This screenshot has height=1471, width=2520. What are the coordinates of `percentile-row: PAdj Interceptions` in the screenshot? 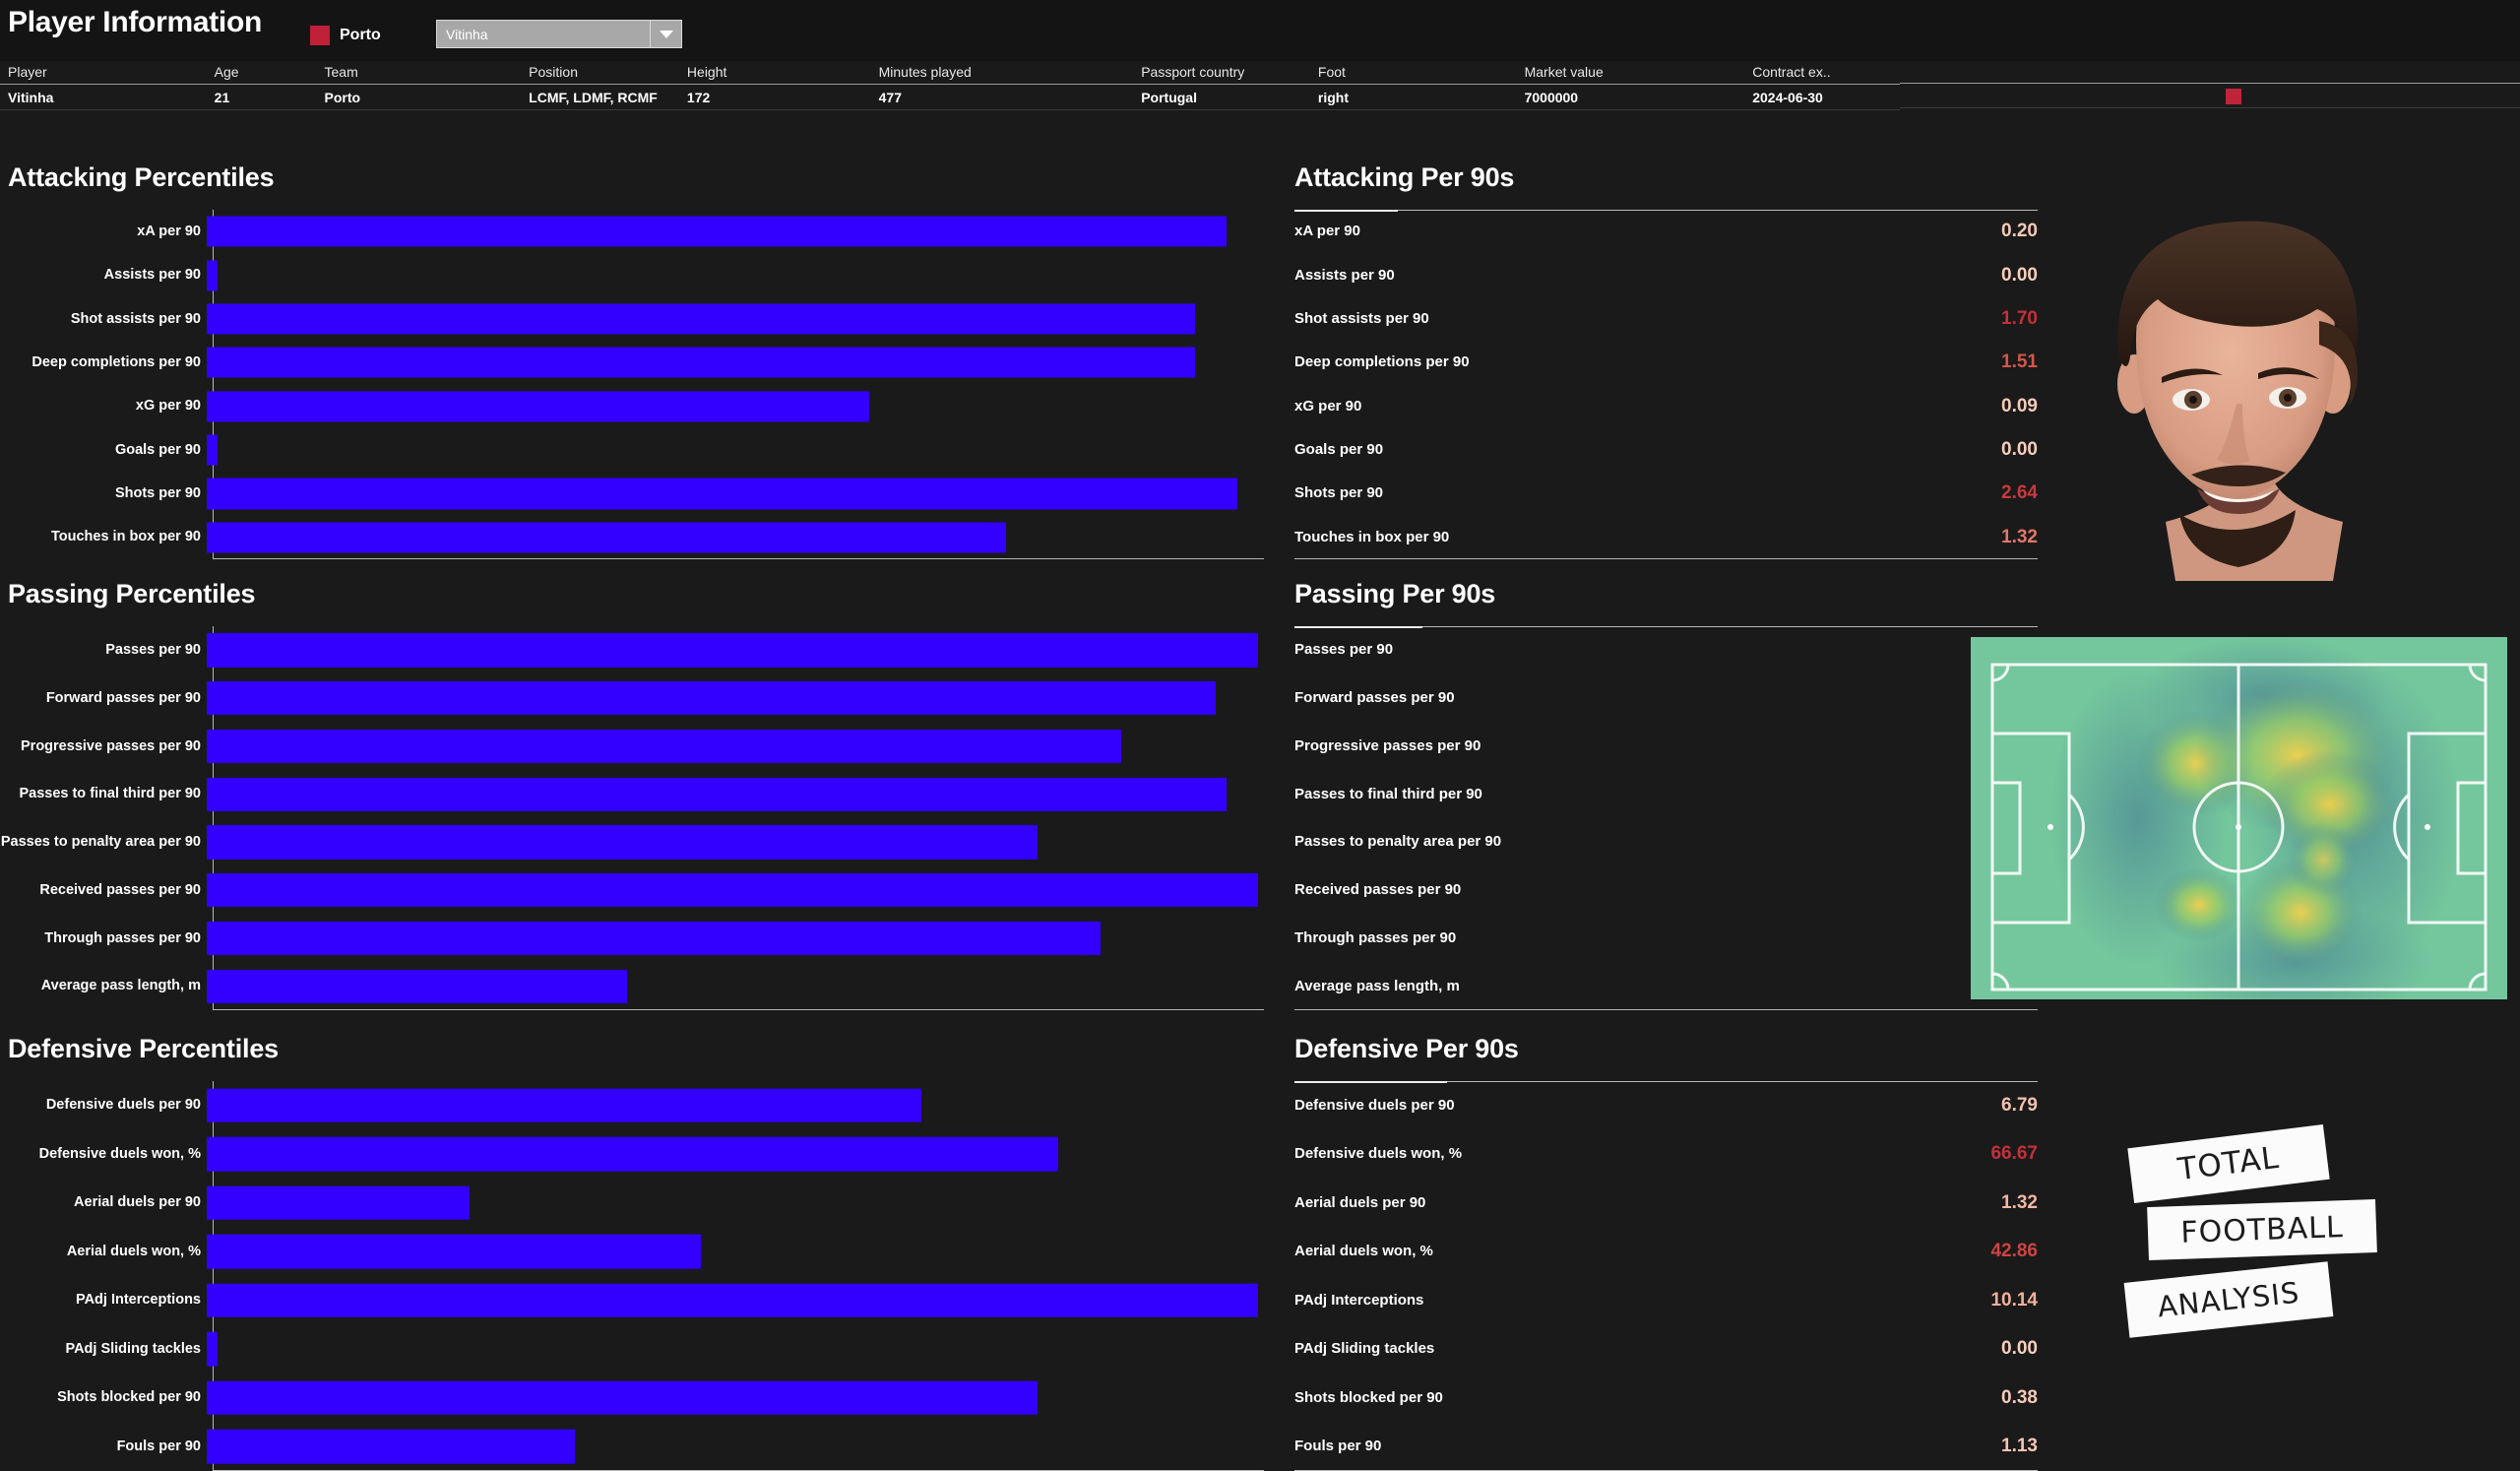 It's located at (632, 1300).